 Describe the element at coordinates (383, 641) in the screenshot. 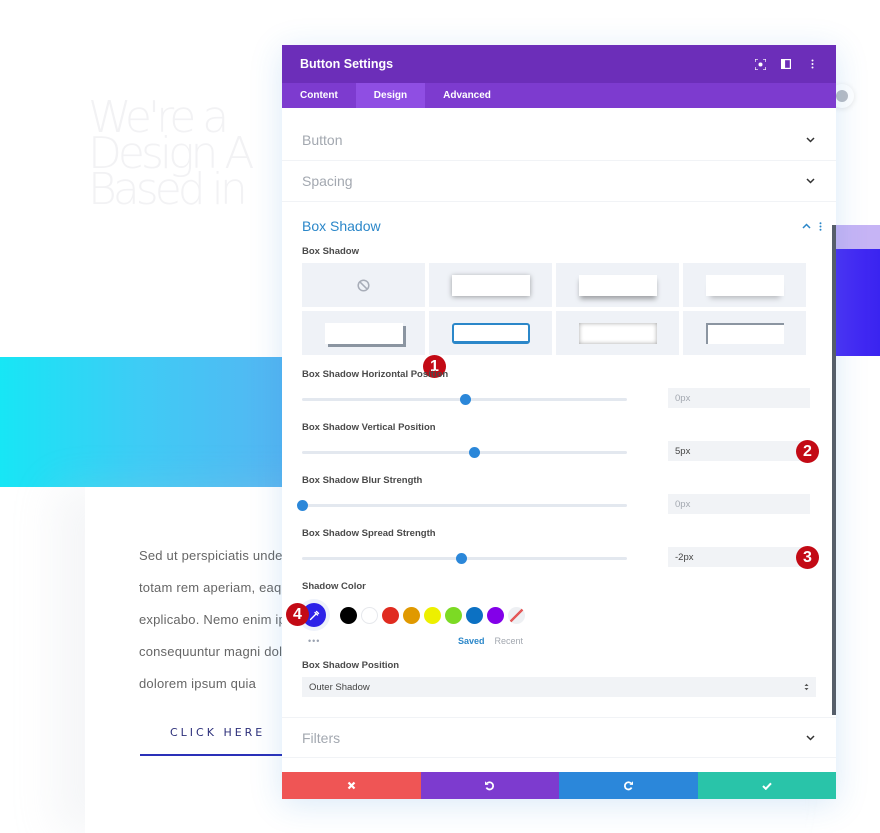

I see `more-colors-icon: •••` at that location.